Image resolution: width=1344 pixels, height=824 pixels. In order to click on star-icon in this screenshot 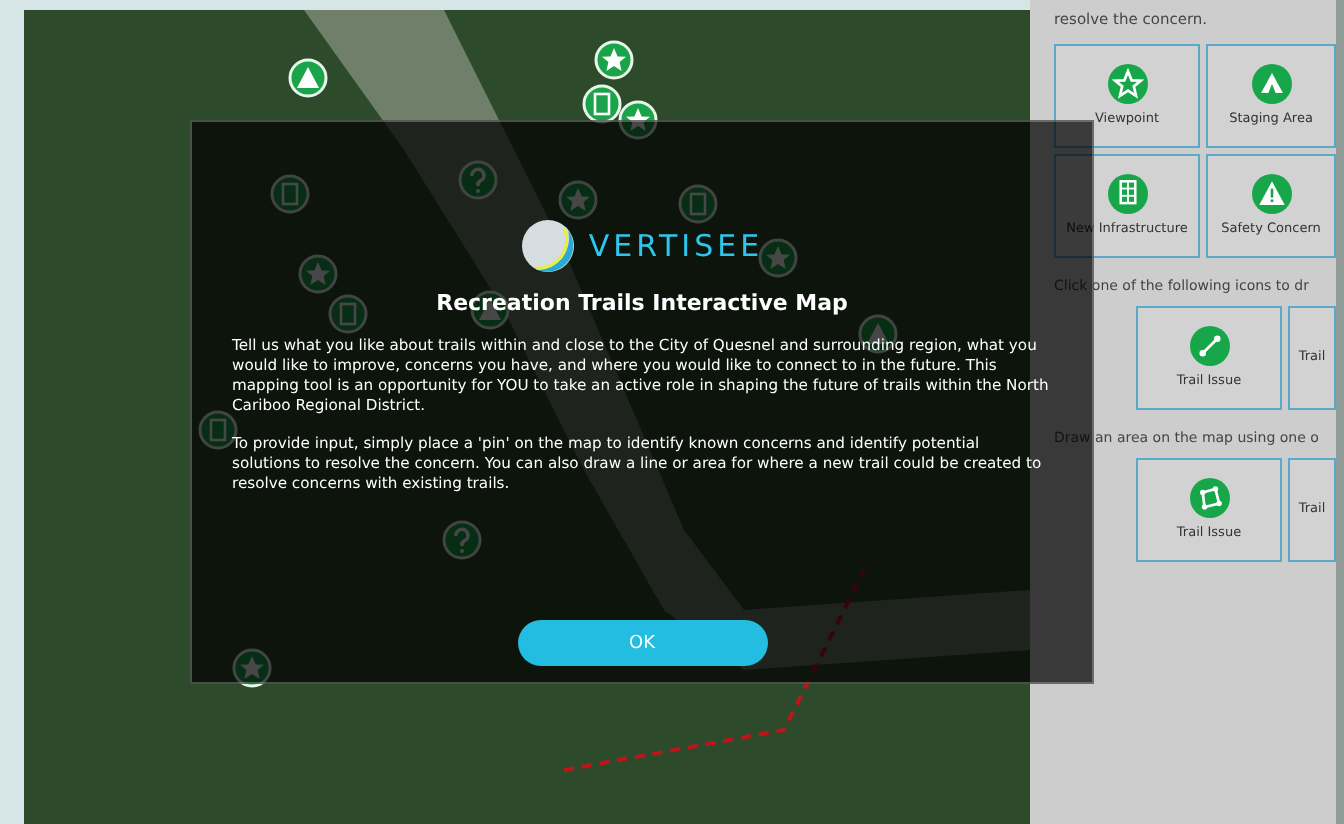, I will do `click(1127, 84)`.